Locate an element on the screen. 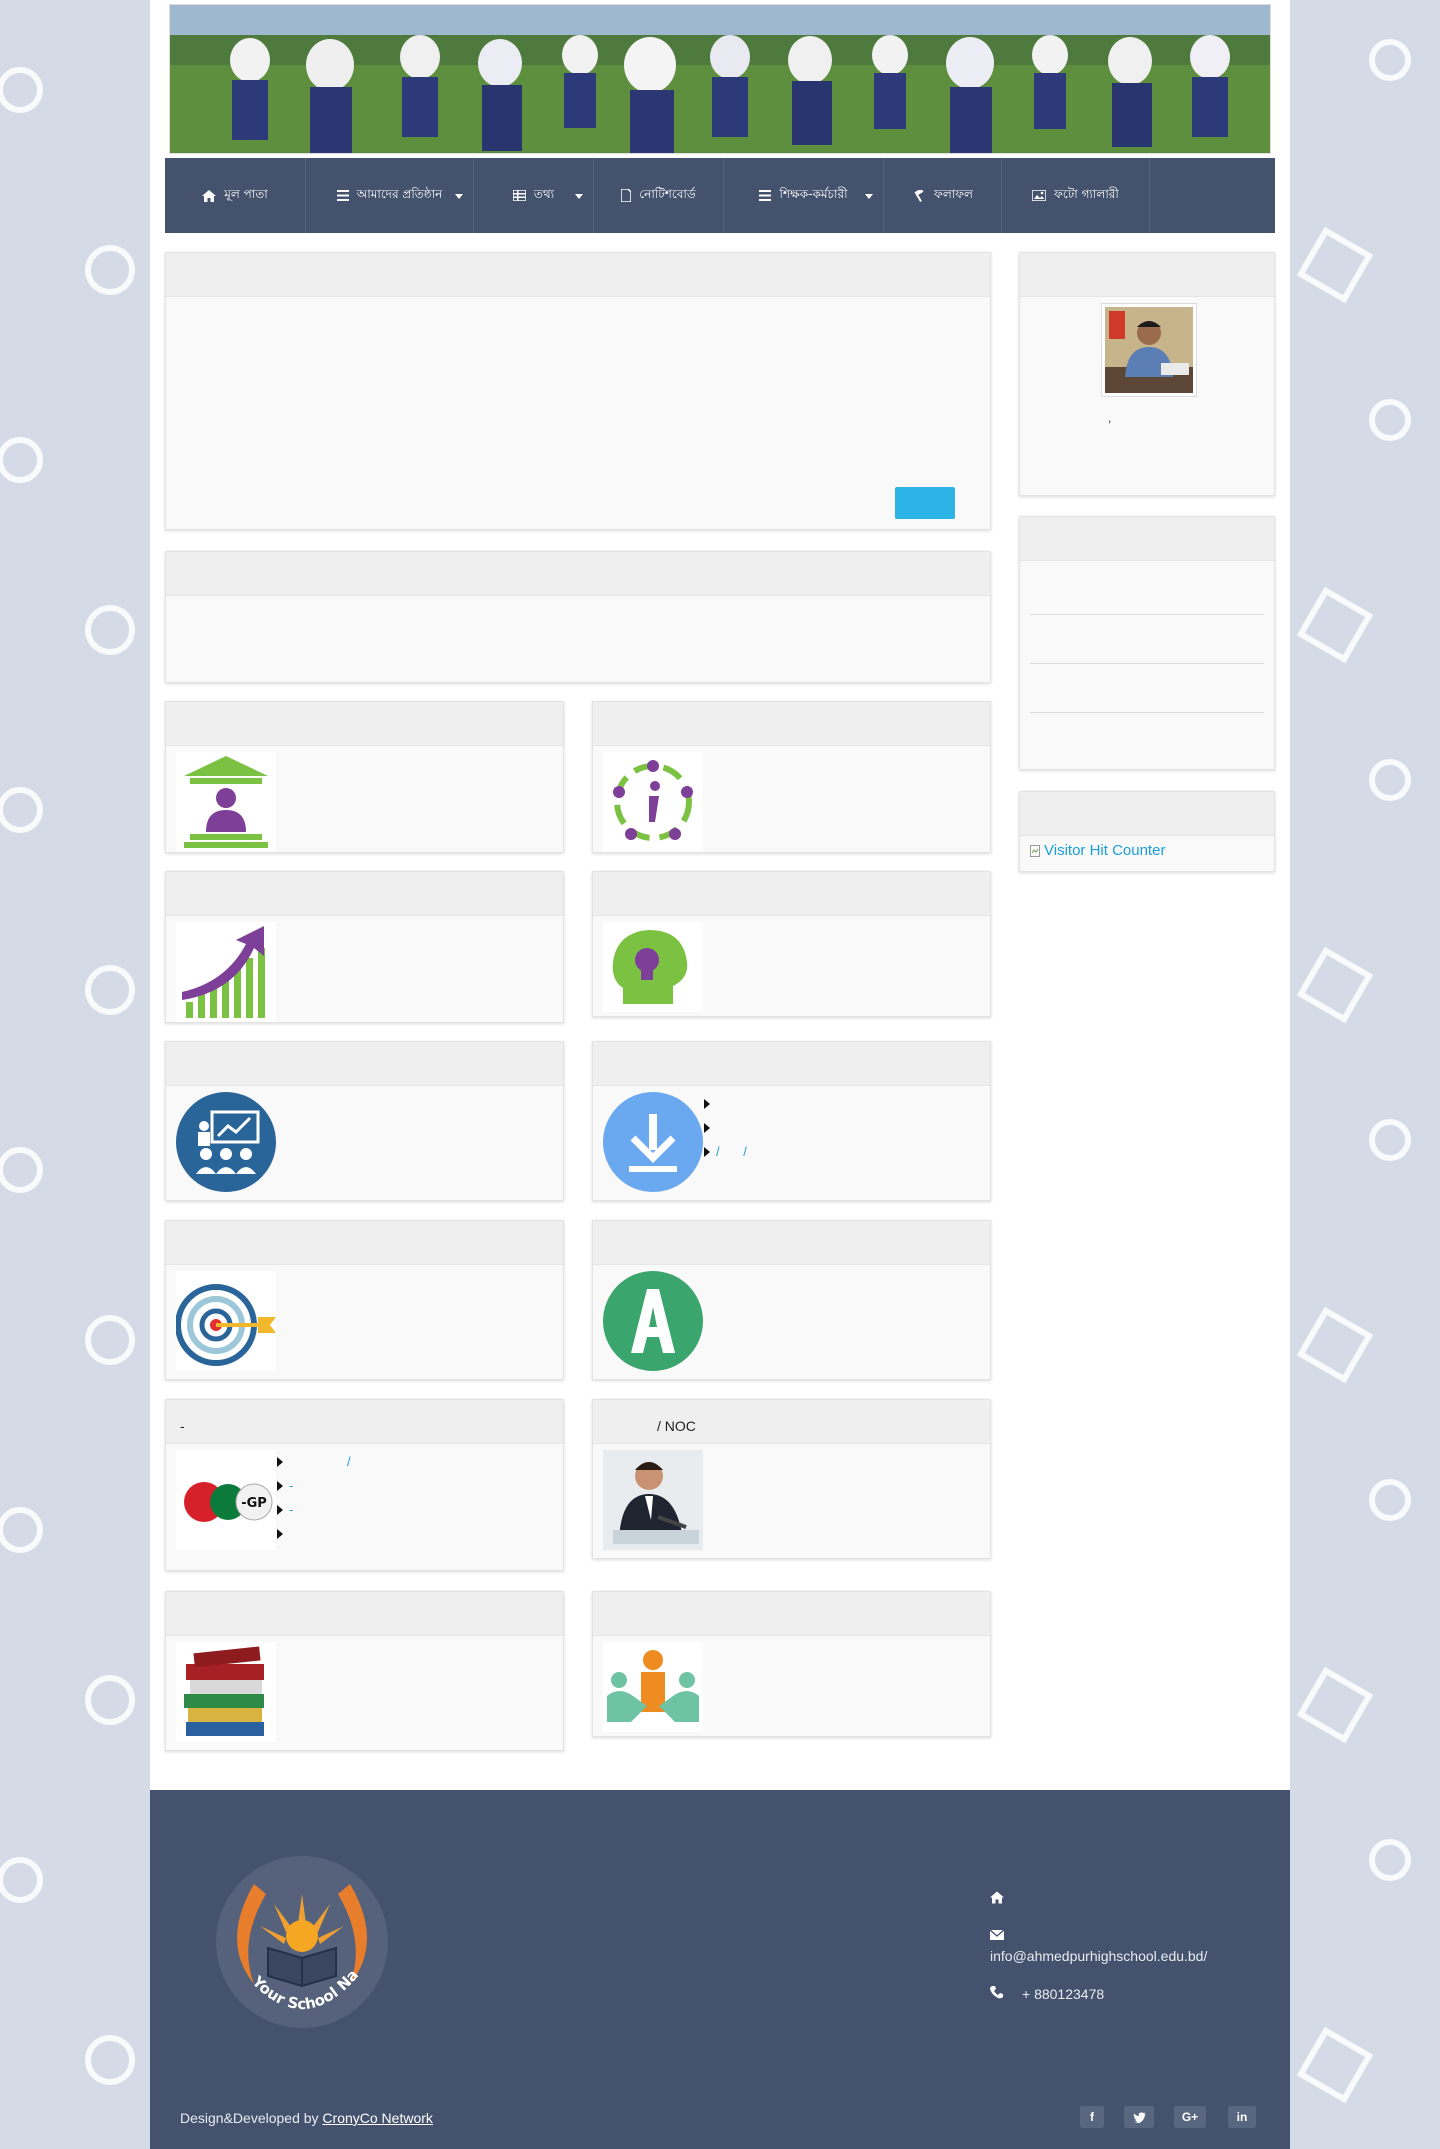 This screenshot has width=1440, height=2149. information-panel-header is located at coordinates (791, 724).